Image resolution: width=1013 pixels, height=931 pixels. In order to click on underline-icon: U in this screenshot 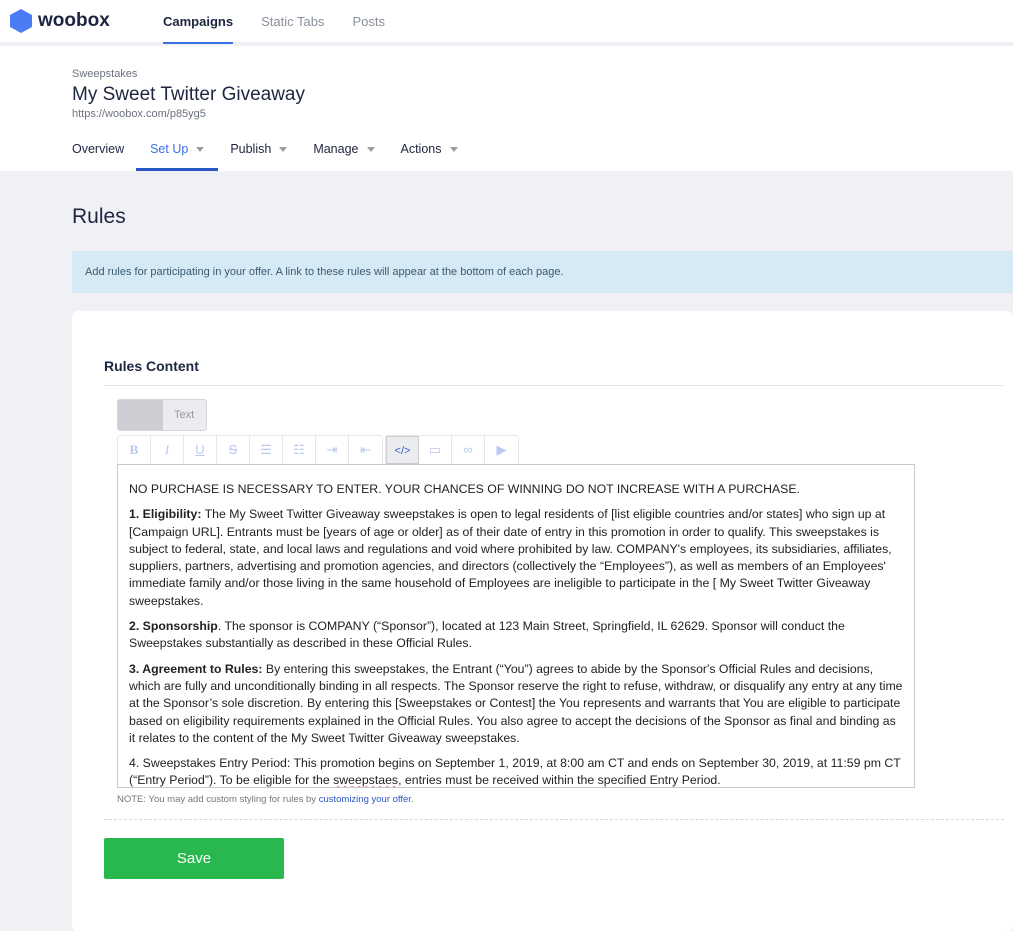, I will do `click(200, 450)`.